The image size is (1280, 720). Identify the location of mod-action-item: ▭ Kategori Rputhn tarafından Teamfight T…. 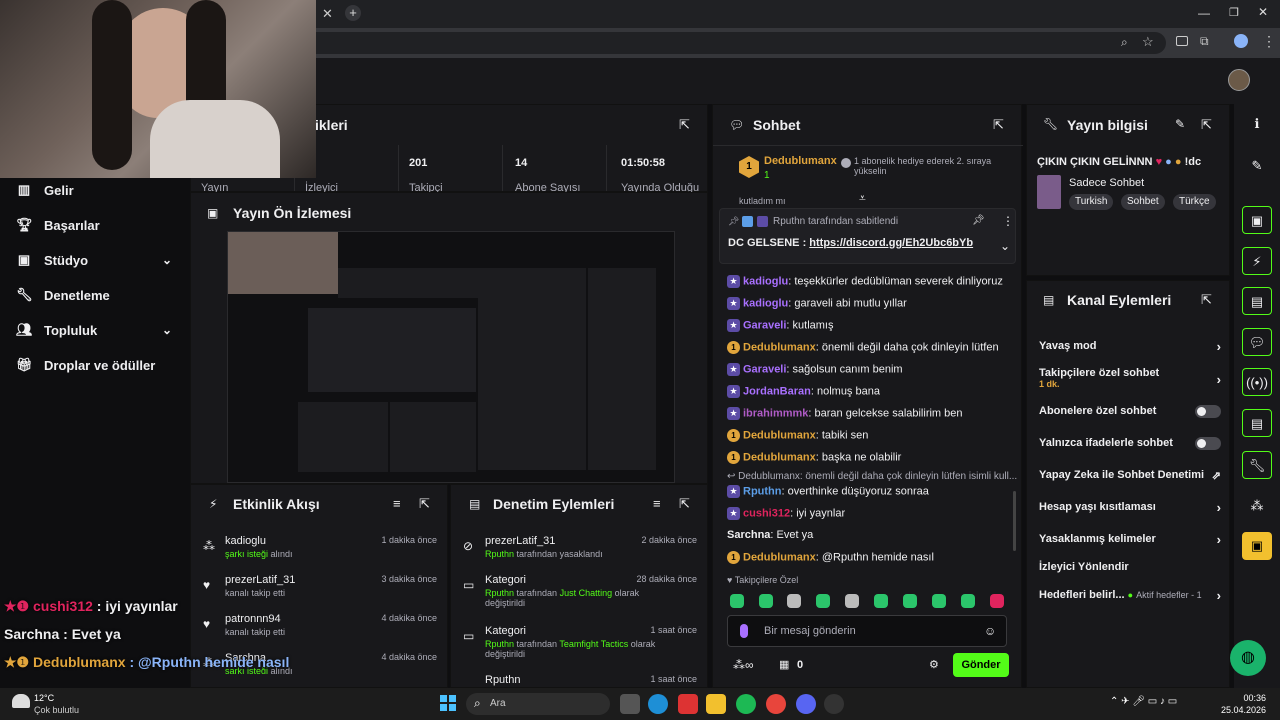
(580, 649).